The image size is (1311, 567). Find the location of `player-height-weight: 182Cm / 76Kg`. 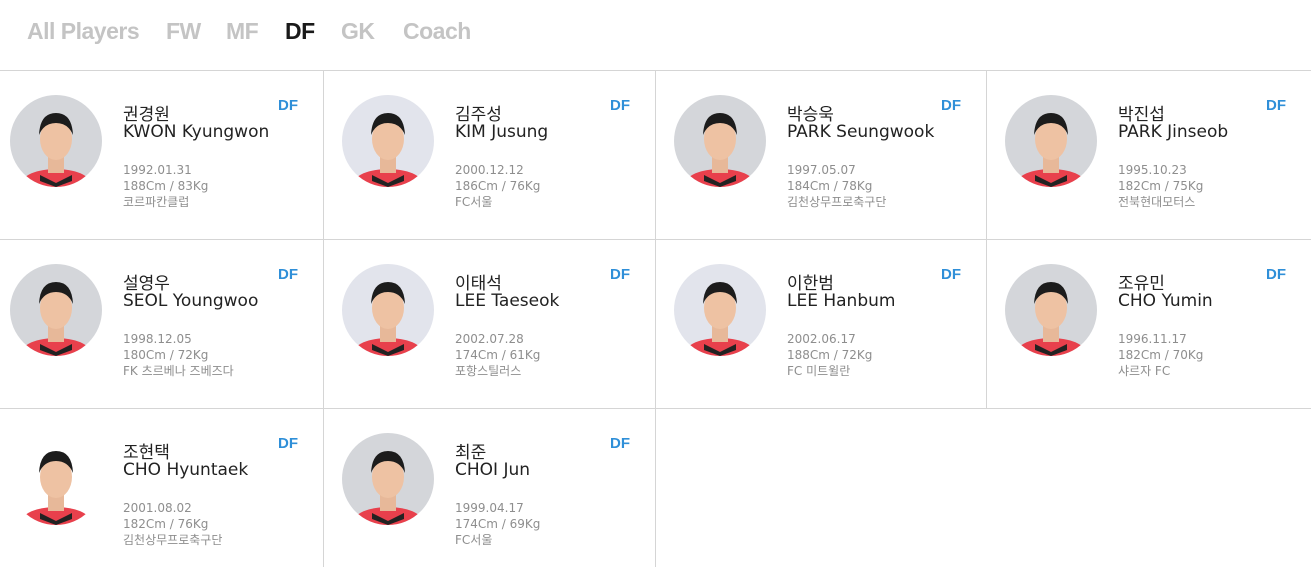

player-height-weight: 182Cm / 76Kg is located at coordinates (166, 524).